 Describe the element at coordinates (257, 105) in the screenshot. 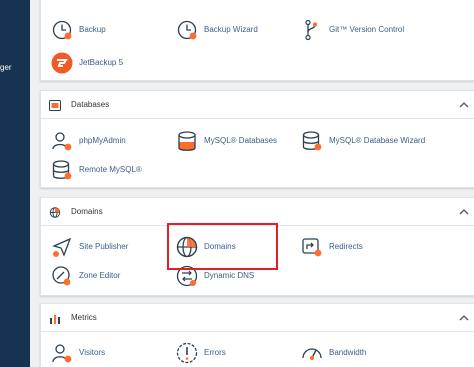

I see `databases-header: Databases` at that location.